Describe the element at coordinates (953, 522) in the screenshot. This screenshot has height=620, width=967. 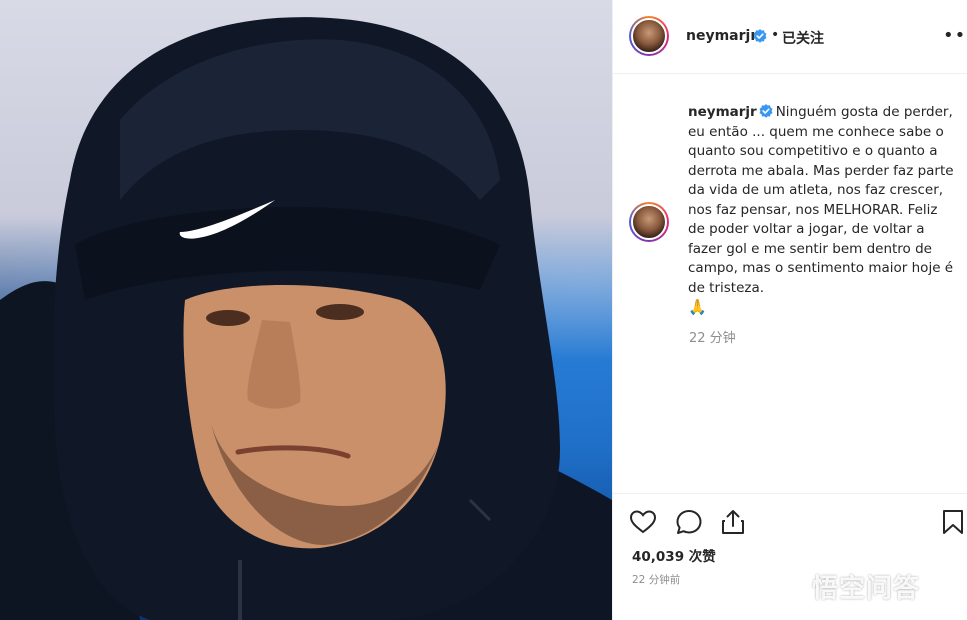
I see `bookmark-icon` at that location.